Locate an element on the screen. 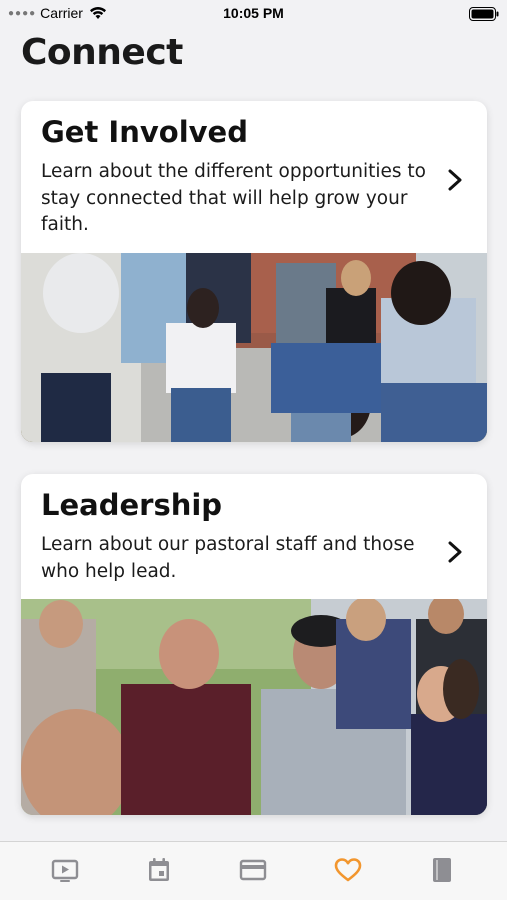  tab-connect is located at coordinates (348, 871).